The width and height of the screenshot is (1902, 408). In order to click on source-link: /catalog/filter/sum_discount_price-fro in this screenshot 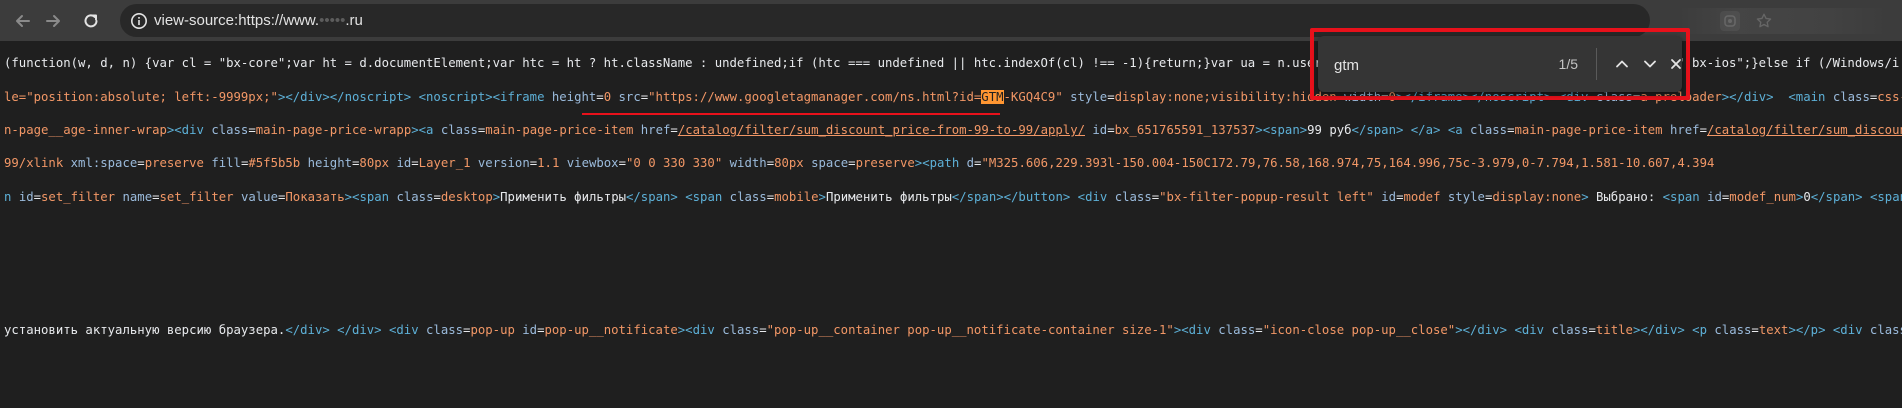, I will do `click(1804, 130)`.